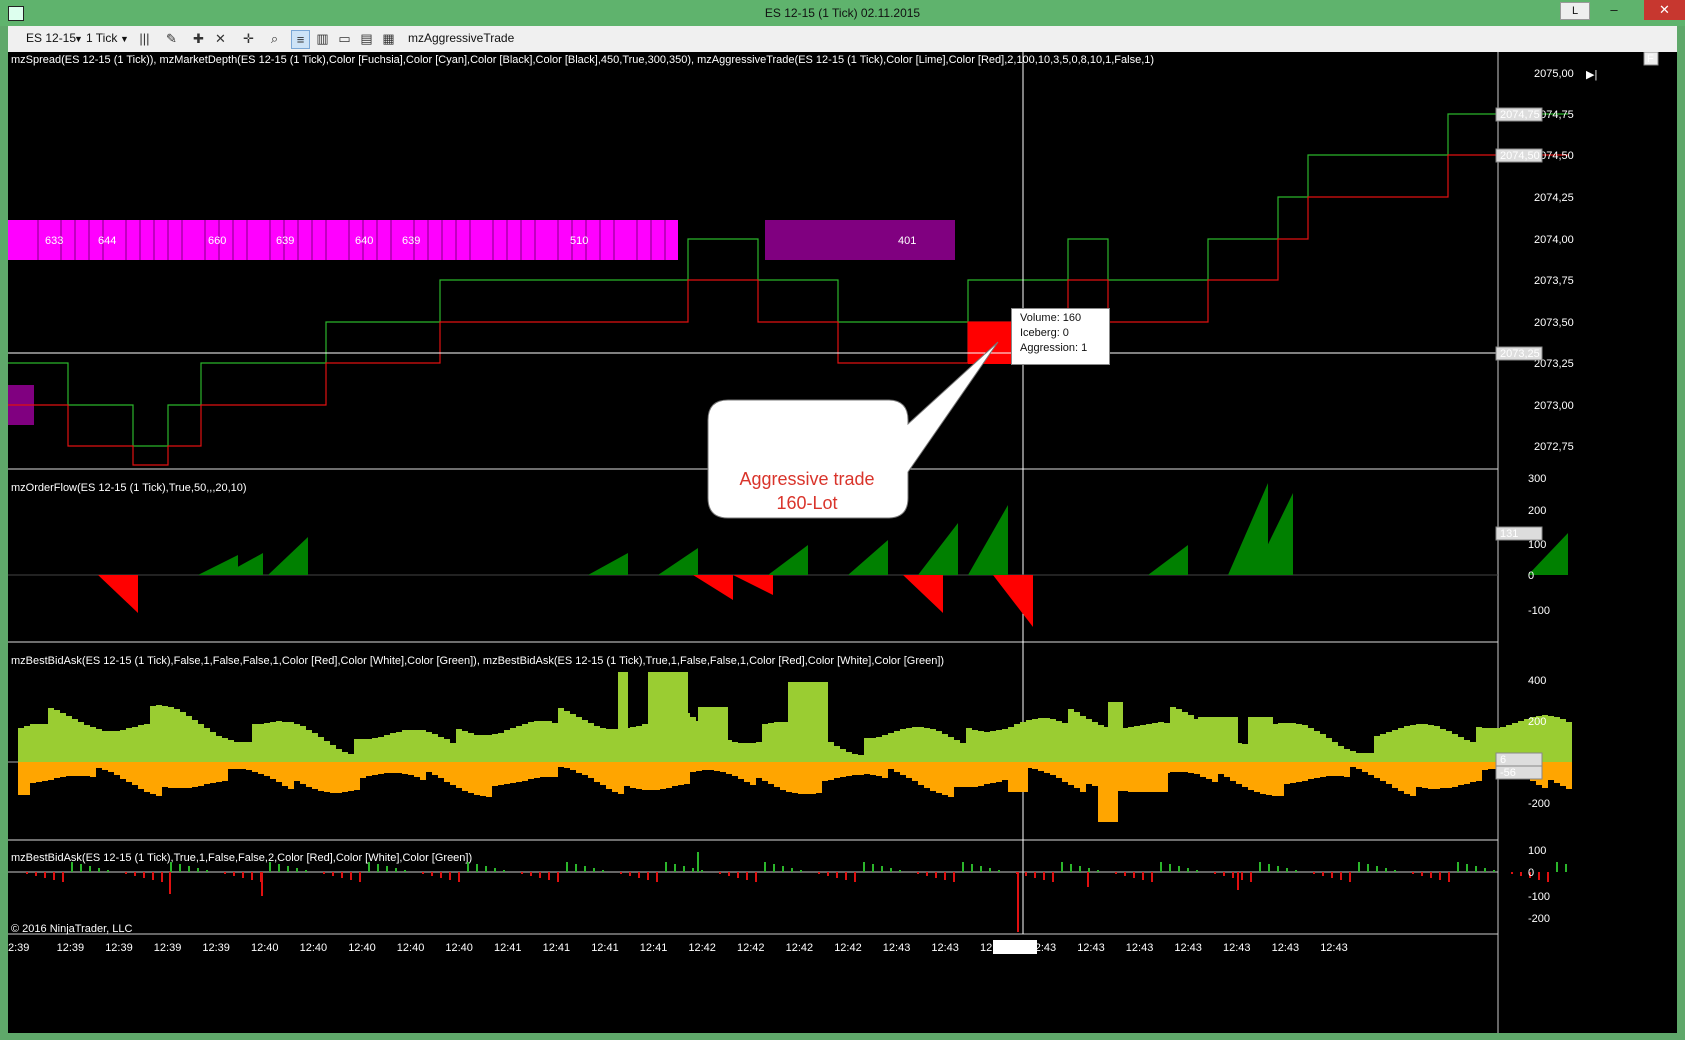 Image resolution: width=1685 pixels, height=1040 pixels. I want to click on bar-style-icon: |||, so click(144, 38).